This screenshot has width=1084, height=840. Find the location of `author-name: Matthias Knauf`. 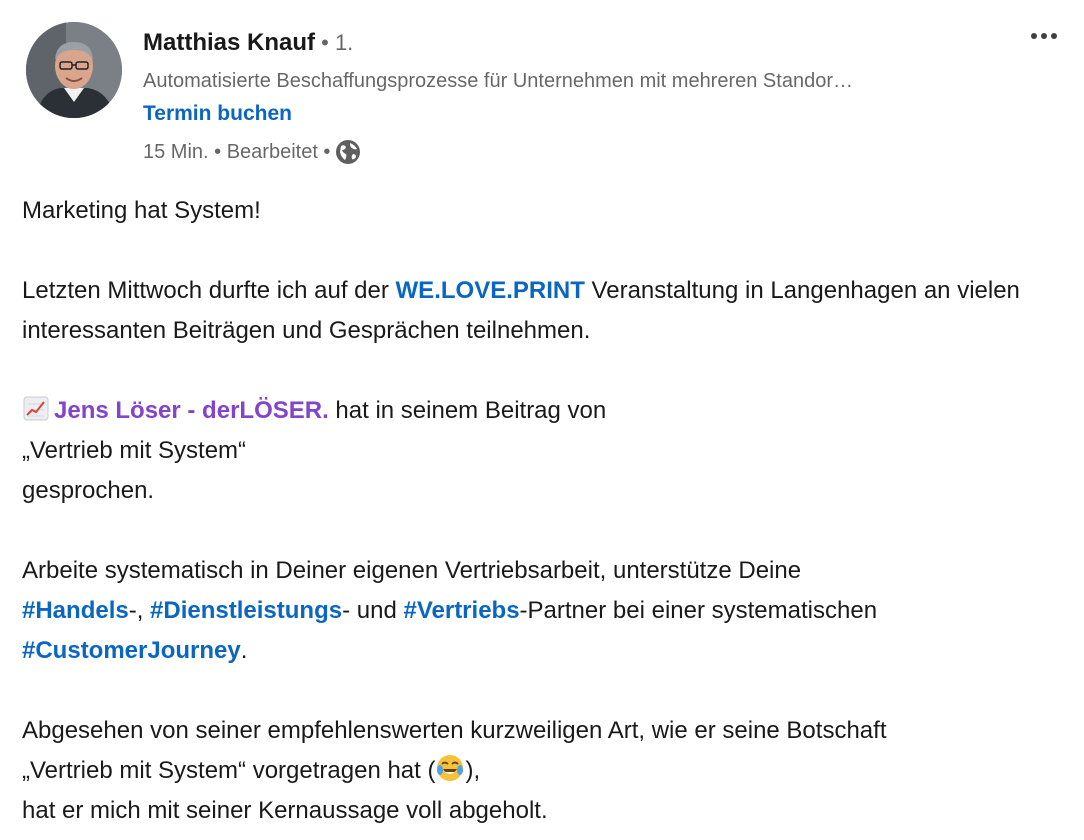

author-name: Matthias Knauf is located at coordinates (229, 42).